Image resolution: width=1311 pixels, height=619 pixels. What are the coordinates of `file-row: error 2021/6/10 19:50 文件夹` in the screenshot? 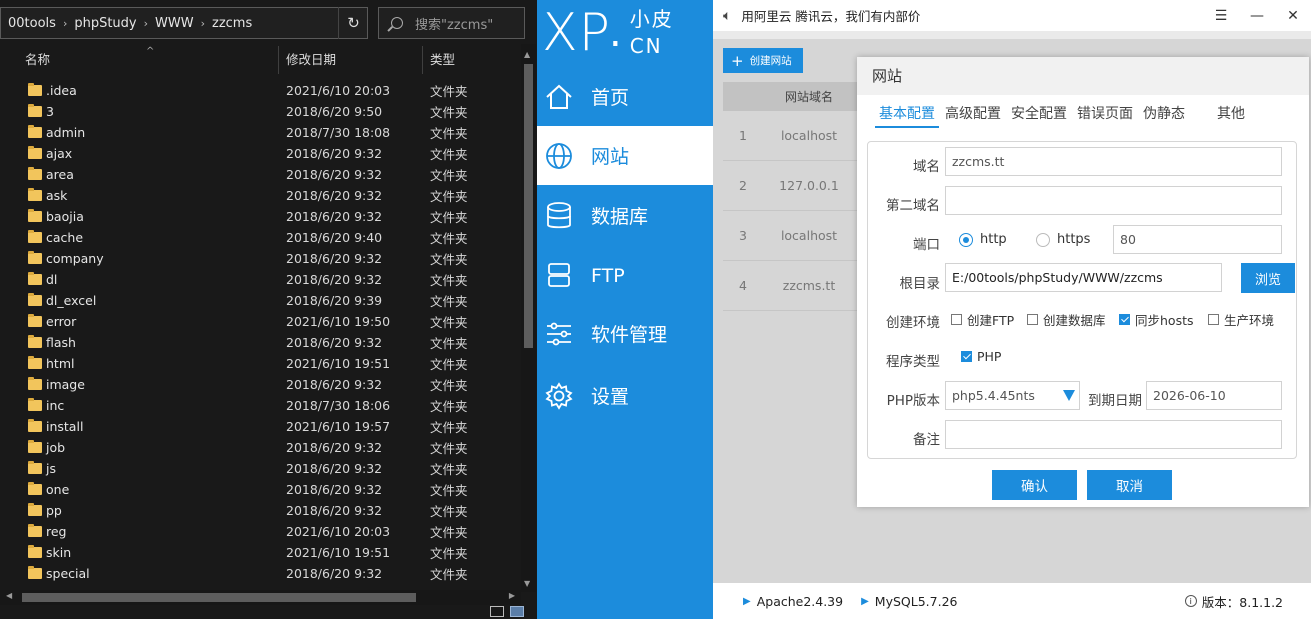 It's located at (269, 321).